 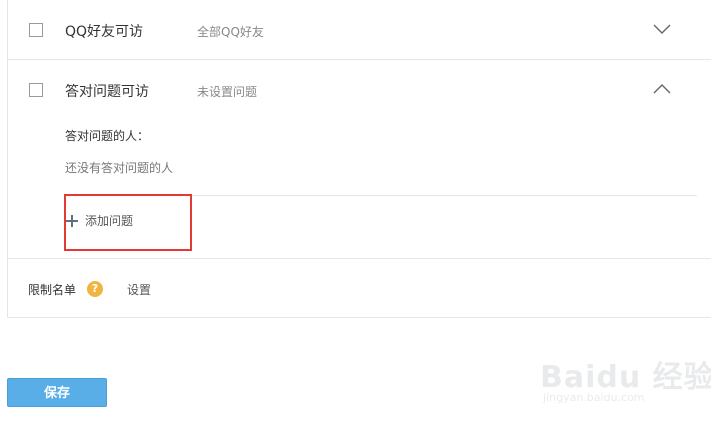 What do you see at coordinates (381, 195) in the screenshot?
I see `inner-divider` at bounding box center [381, 195].